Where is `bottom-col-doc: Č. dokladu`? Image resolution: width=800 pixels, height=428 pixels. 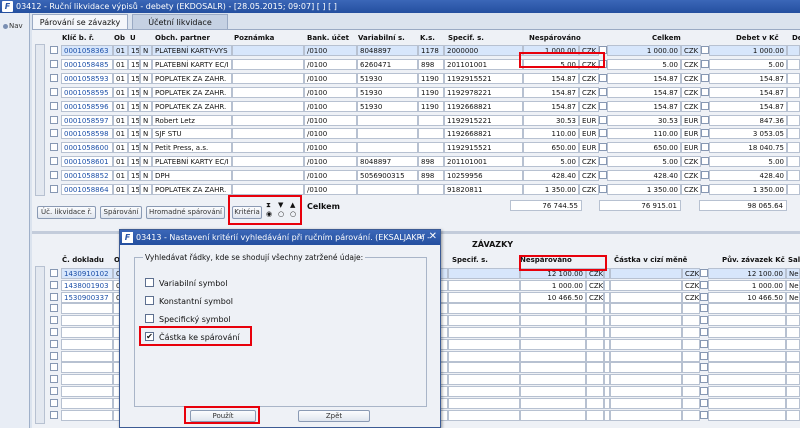 bottom-col-doc: Č. dokladu is located at coordinates (83, 260).